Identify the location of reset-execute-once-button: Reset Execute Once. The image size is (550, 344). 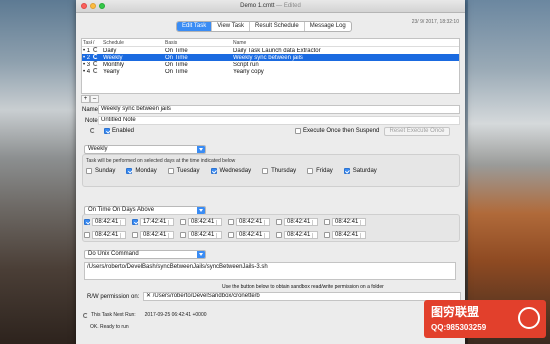
(417, 131).